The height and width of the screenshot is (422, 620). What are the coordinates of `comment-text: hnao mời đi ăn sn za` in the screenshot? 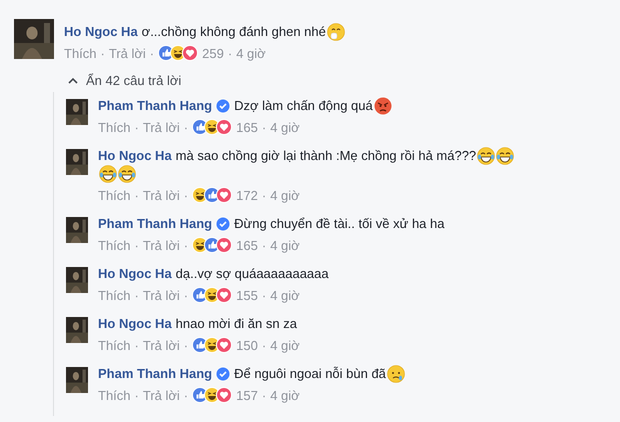 It's located at (236, 324).